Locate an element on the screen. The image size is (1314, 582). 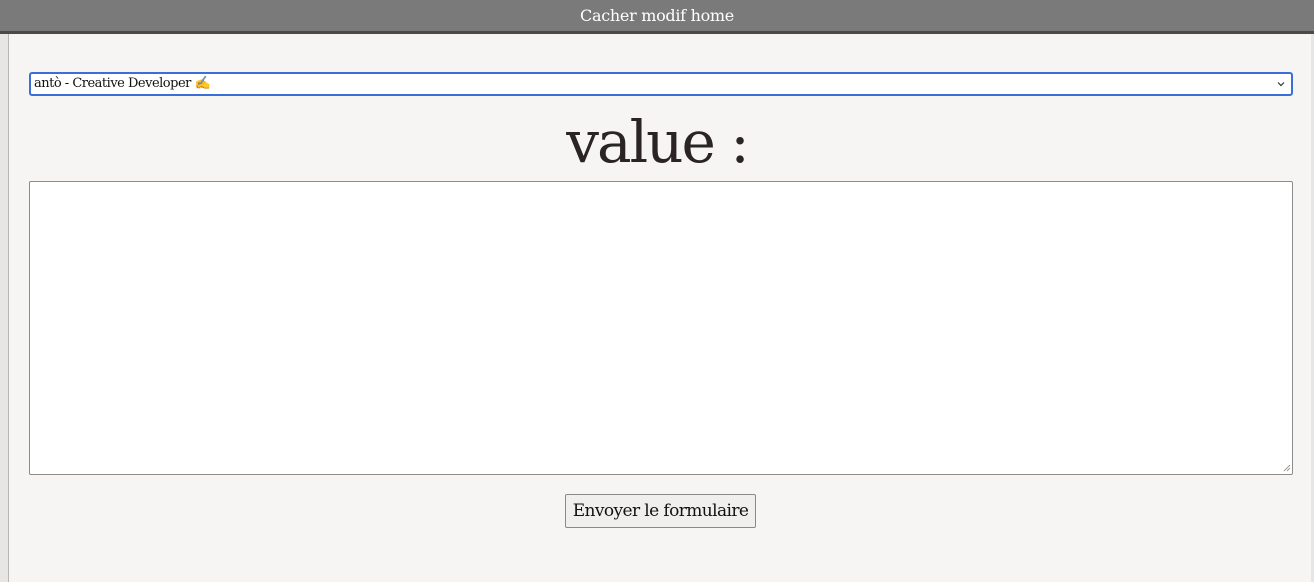
resize-grip-icon is located at coordinates (1286, 467).